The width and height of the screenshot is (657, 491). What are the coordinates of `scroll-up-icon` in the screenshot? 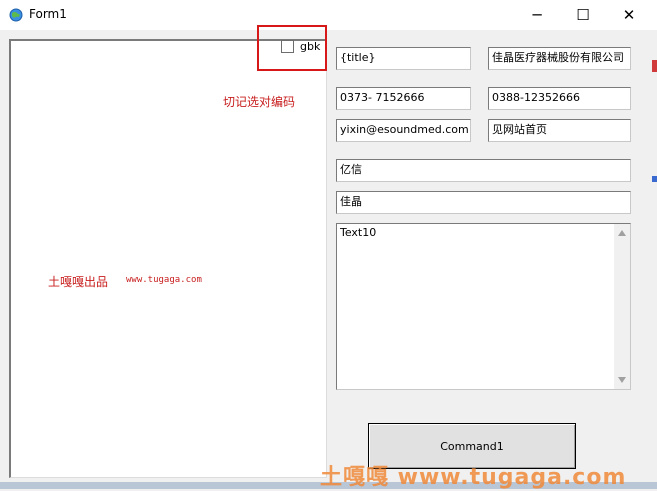 It's located at (622, 233).